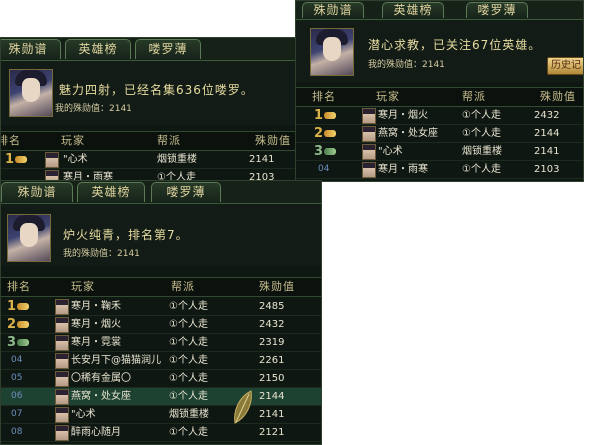 This screenshot has width=600, height=445. Describe the element at coordinates (17, 378) in the screenshot. I see `rank-number: 05` at that location.